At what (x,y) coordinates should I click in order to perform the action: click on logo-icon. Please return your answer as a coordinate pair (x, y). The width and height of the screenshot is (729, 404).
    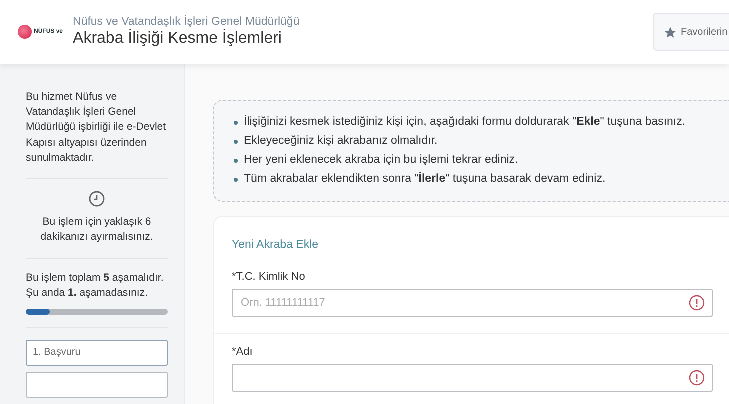
    Looking at the image, I should click on (25, 32).